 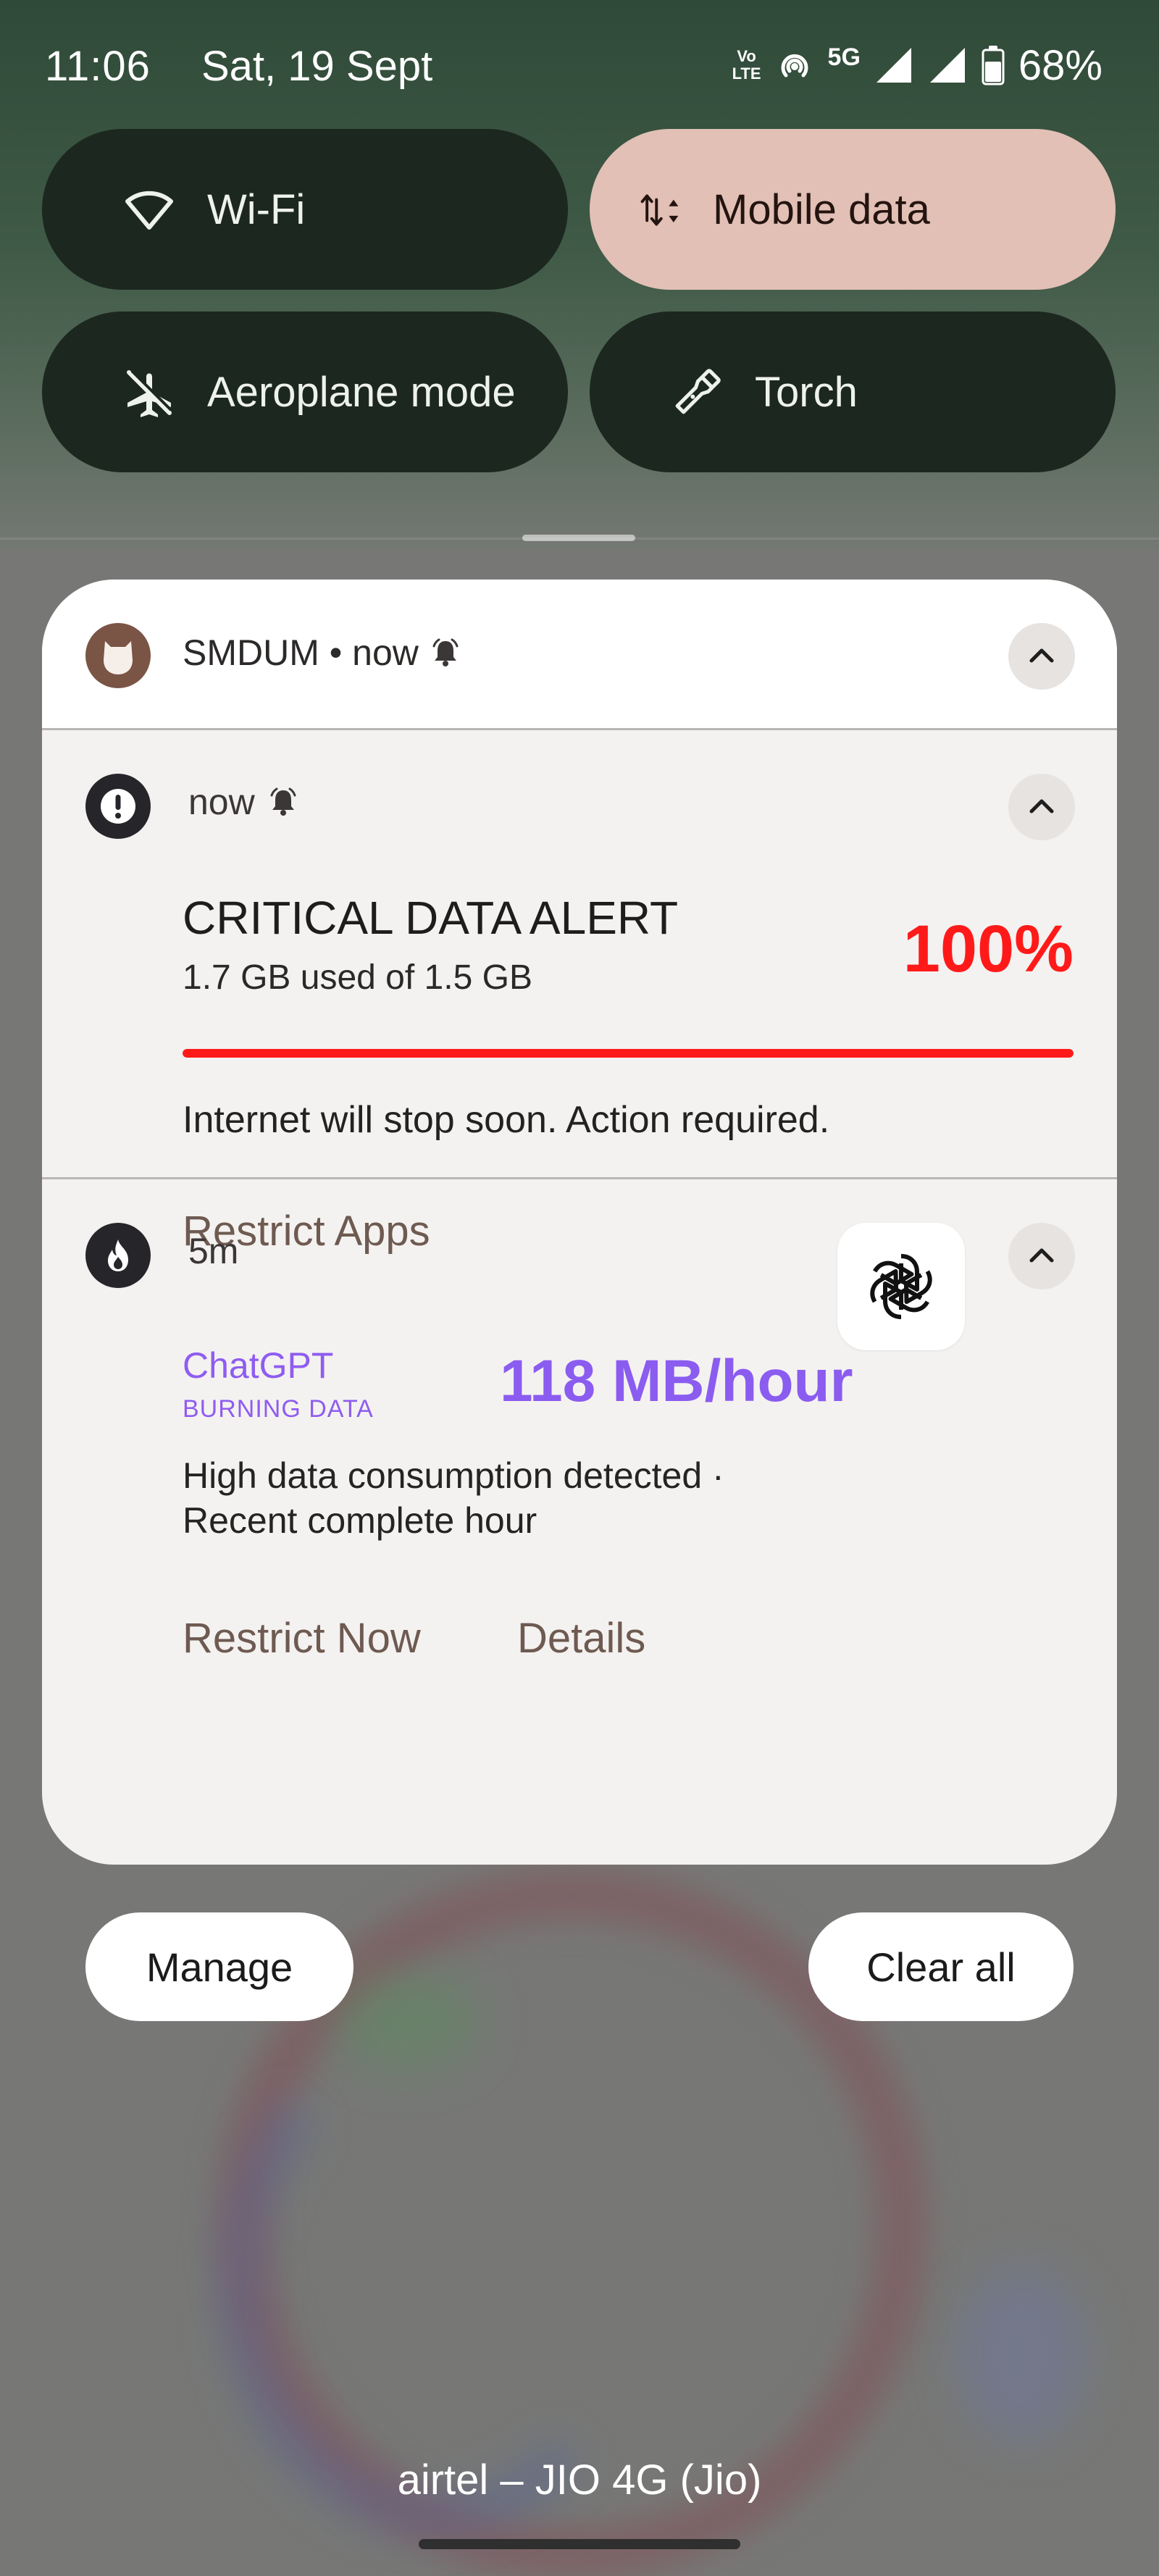 I want to click on volte-top: Vo, so click(x=746, y=56).